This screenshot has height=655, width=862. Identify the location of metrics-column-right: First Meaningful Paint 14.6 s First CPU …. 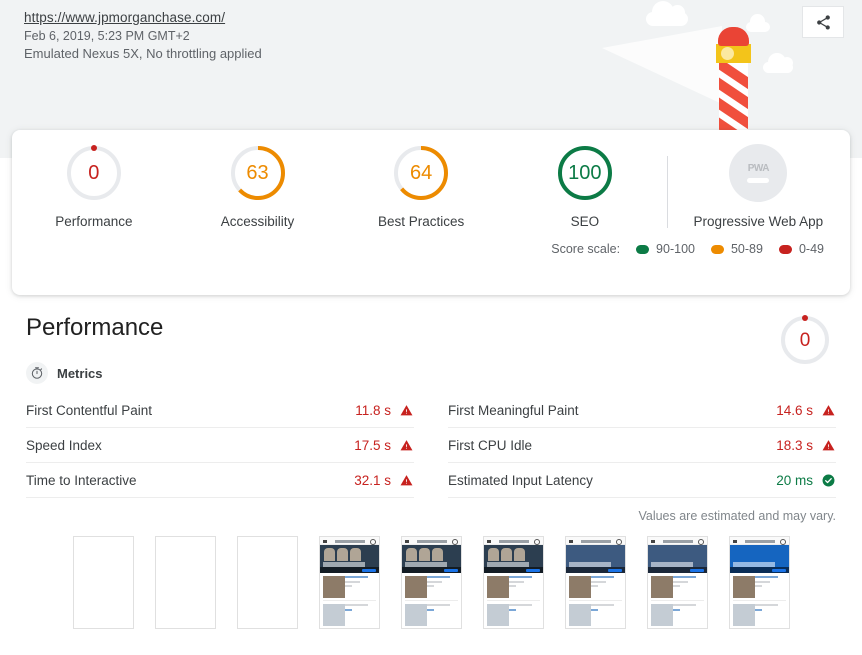
(642, 445).